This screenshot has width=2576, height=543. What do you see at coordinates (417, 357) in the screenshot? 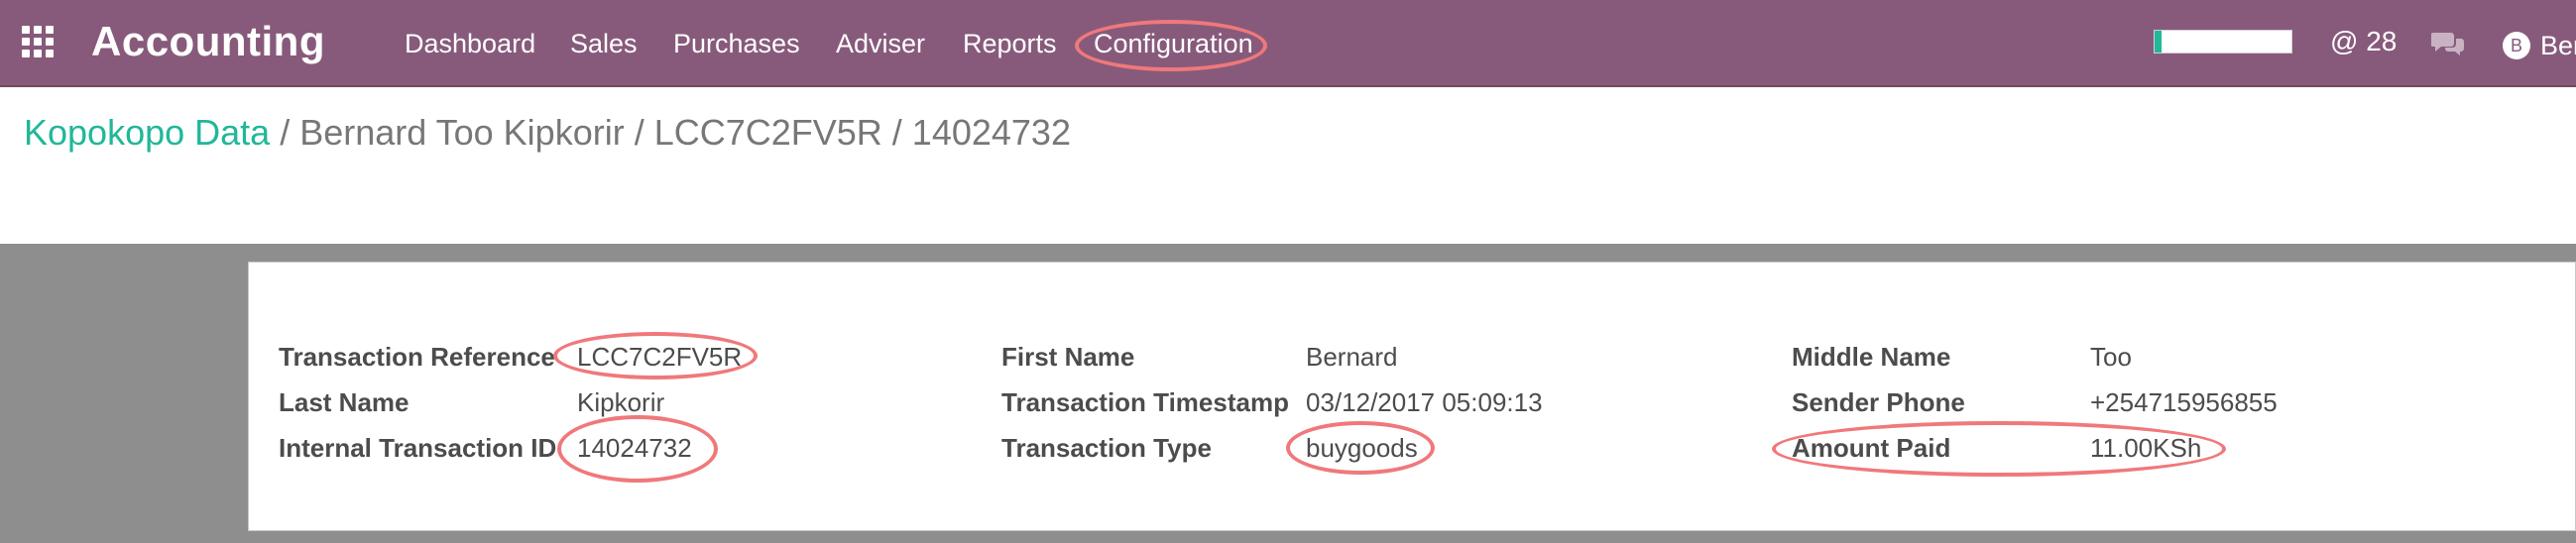
I see `transaction-reference-label: Transaction Reference` at bounding box center [417, 357].